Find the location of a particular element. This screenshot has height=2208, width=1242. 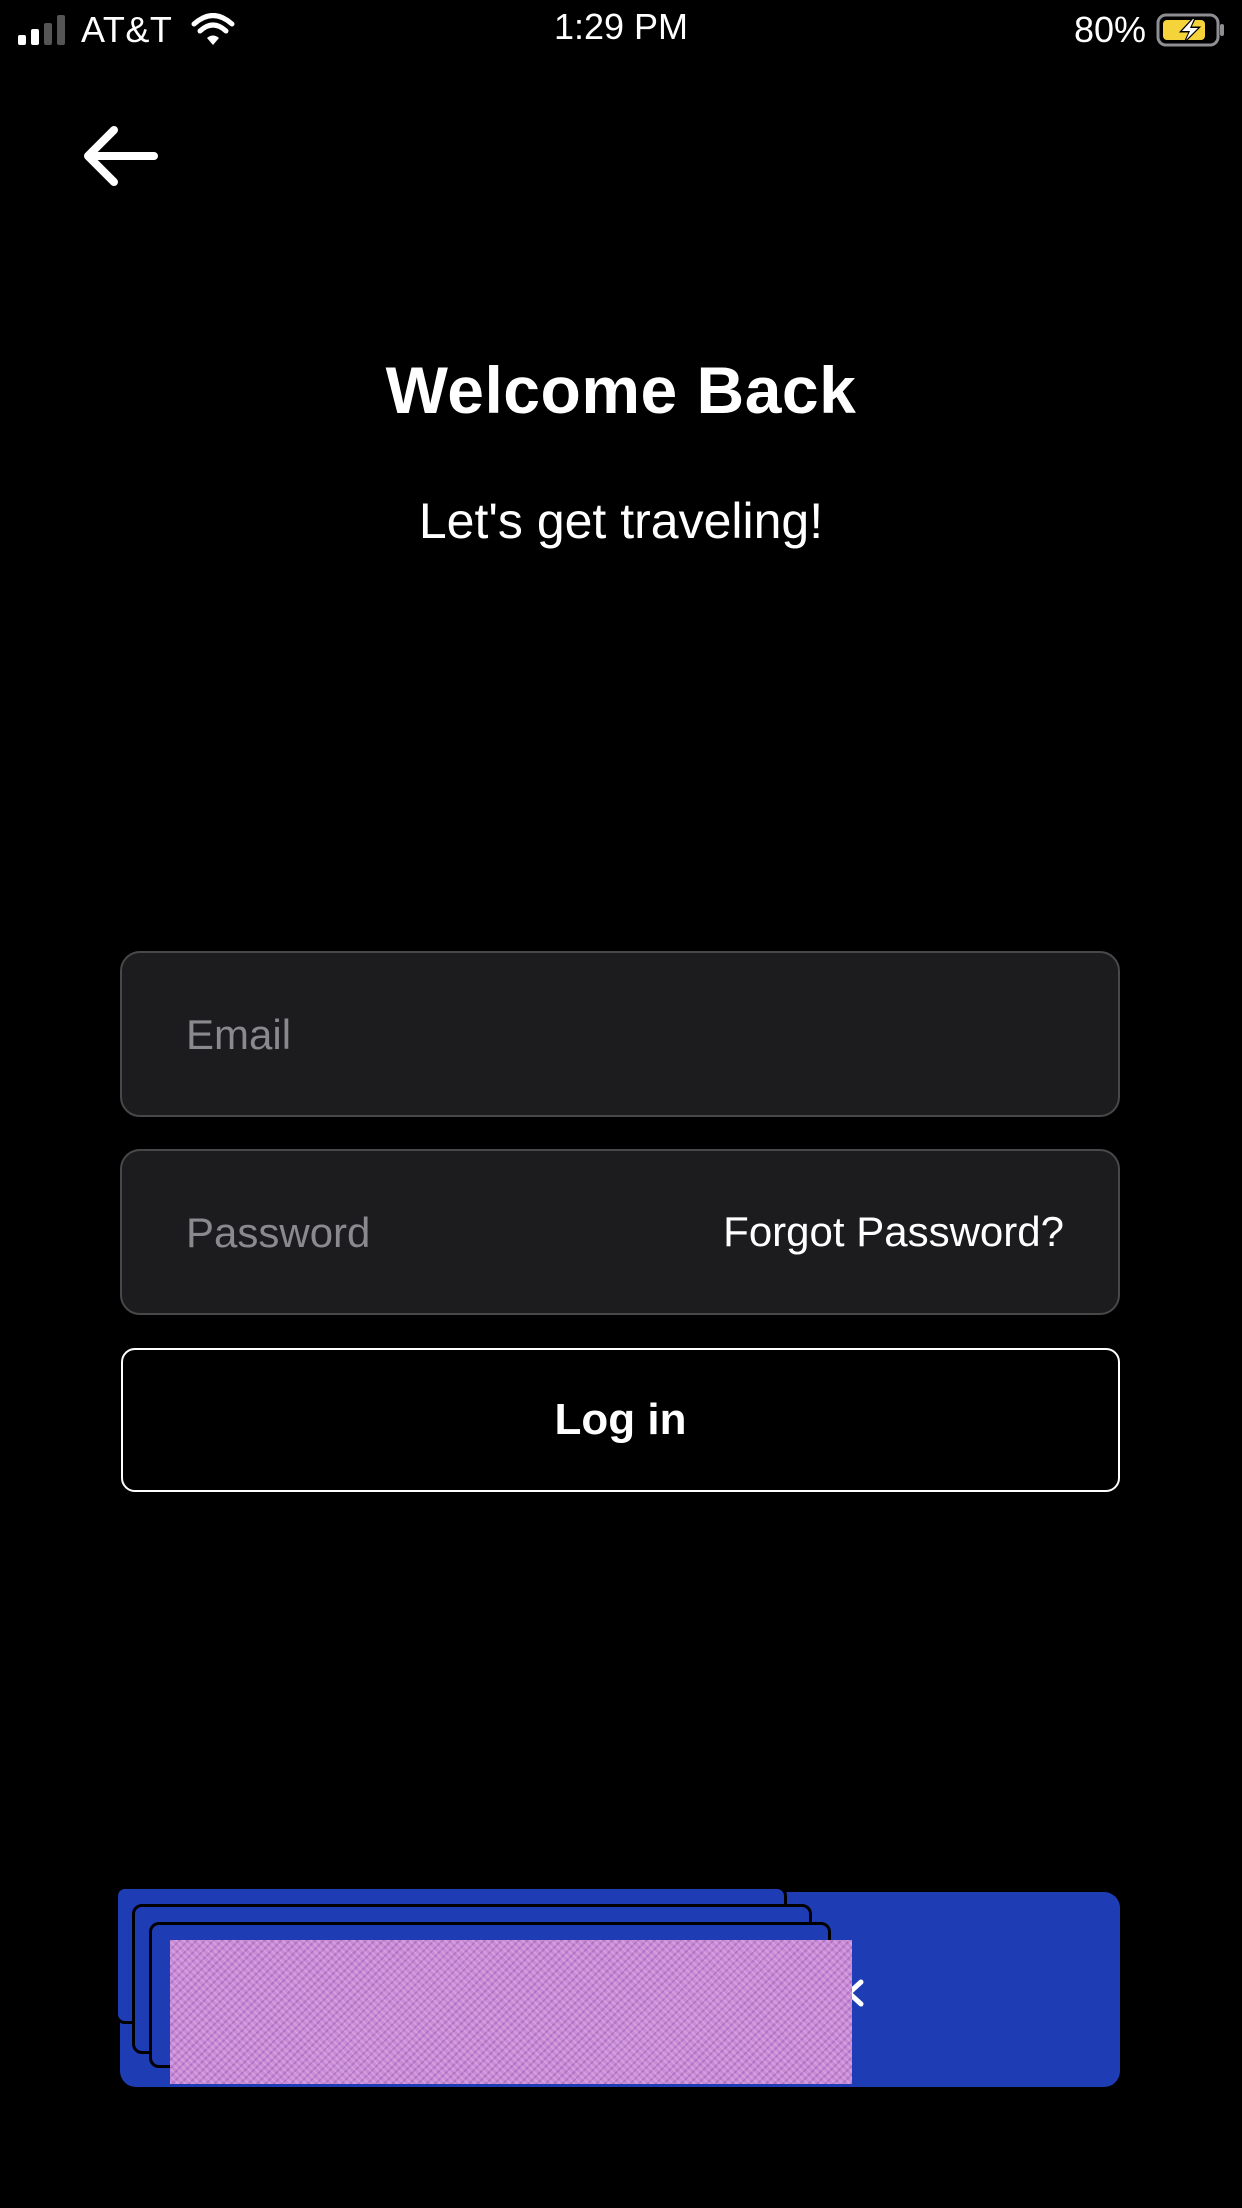

redacted-region is located at coordinates (511, 2012).